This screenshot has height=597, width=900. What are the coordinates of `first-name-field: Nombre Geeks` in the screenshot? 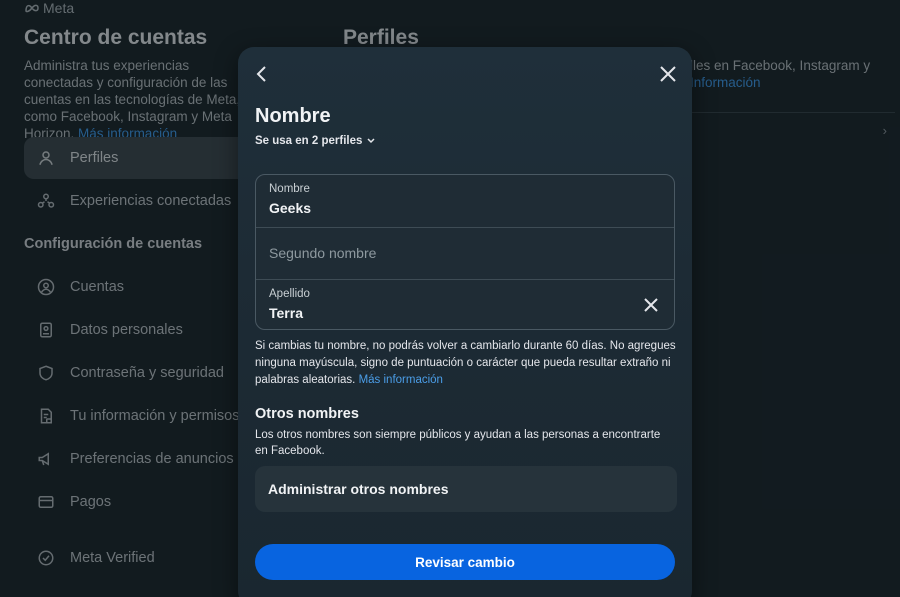 It's located at (465, 201).